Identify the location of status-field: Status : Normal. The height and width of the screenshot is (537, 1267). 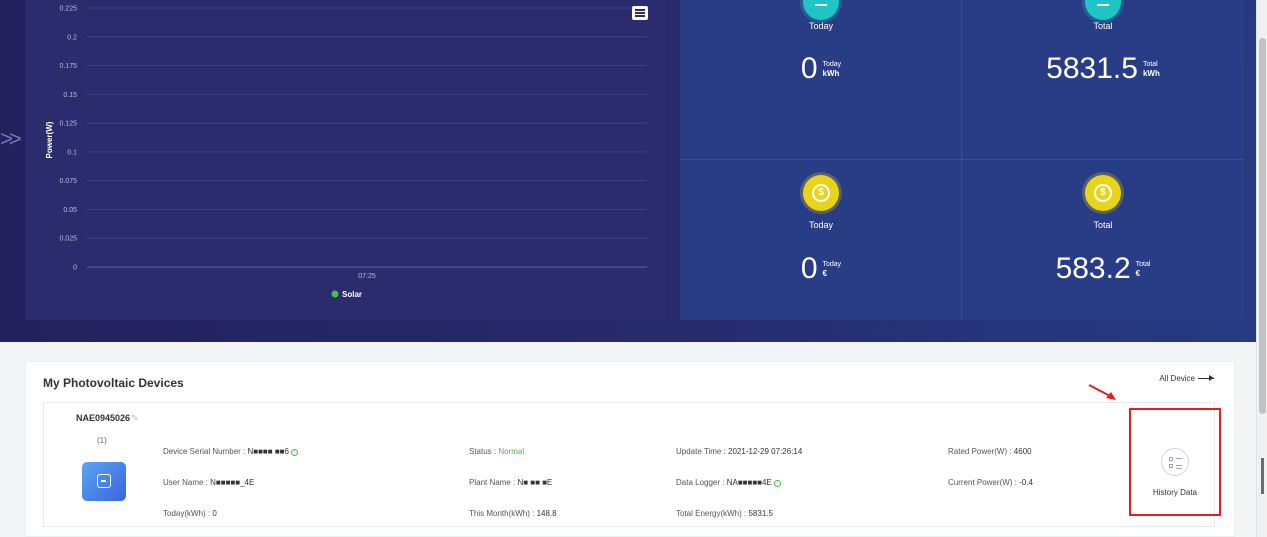
(496, 451).